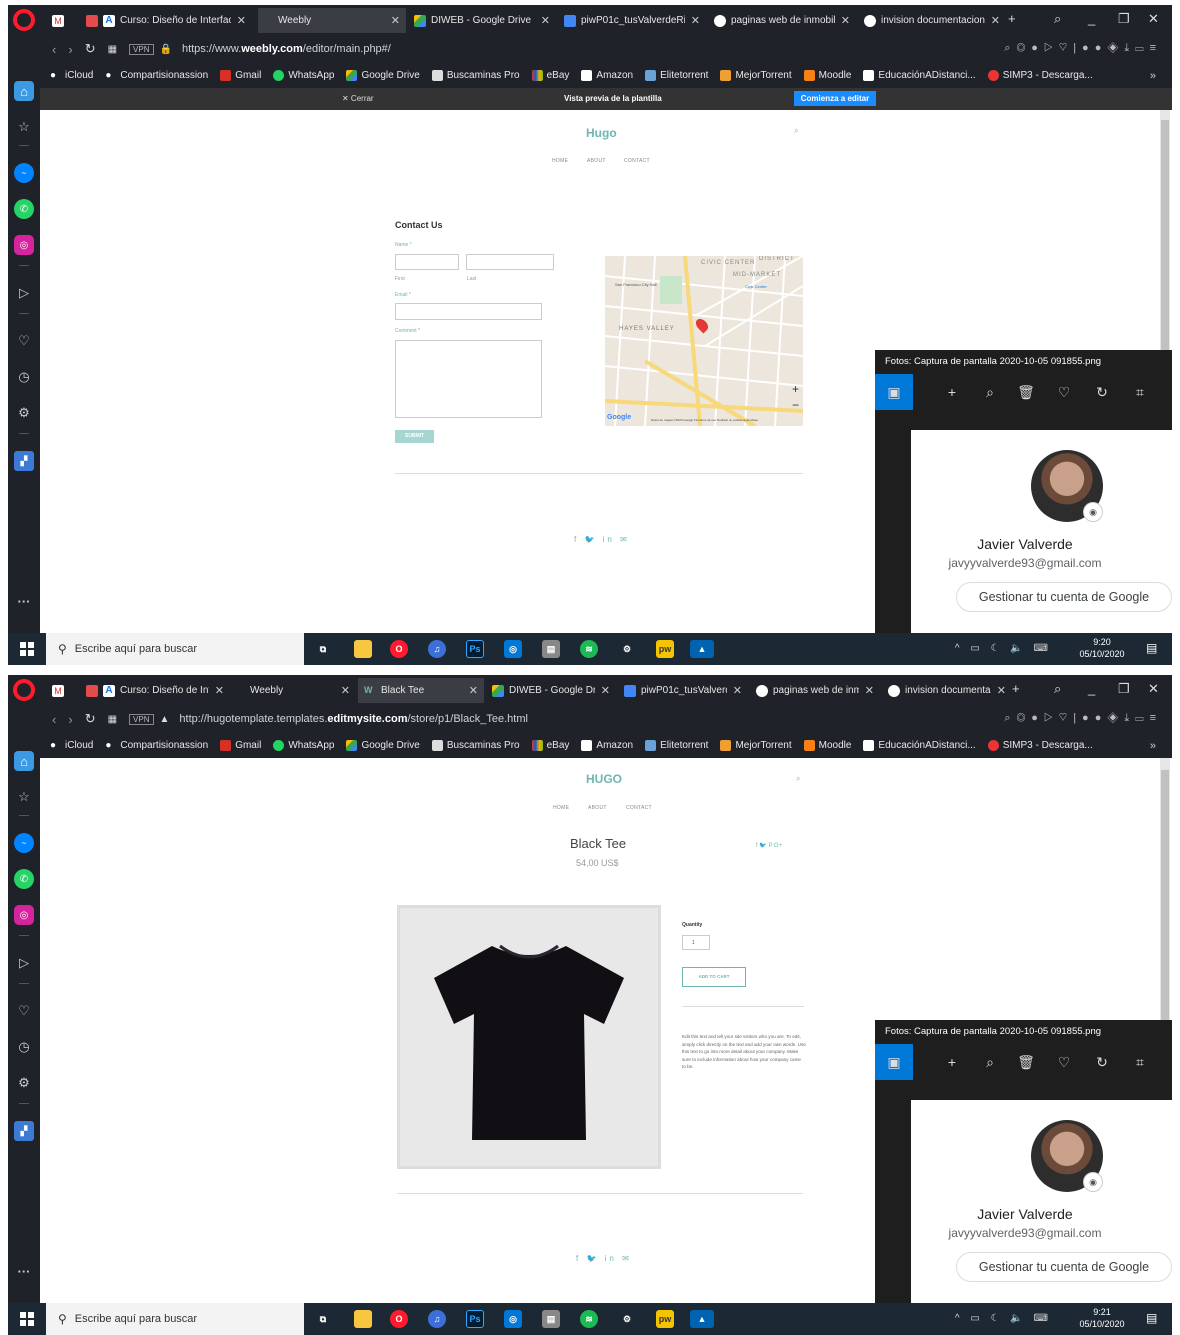 The image size is (1180, 1335). Describe the element at coordinates (756, 75) in the screenshot. I see `bookmark-mejortorrent: MejorTorrent` at that location.